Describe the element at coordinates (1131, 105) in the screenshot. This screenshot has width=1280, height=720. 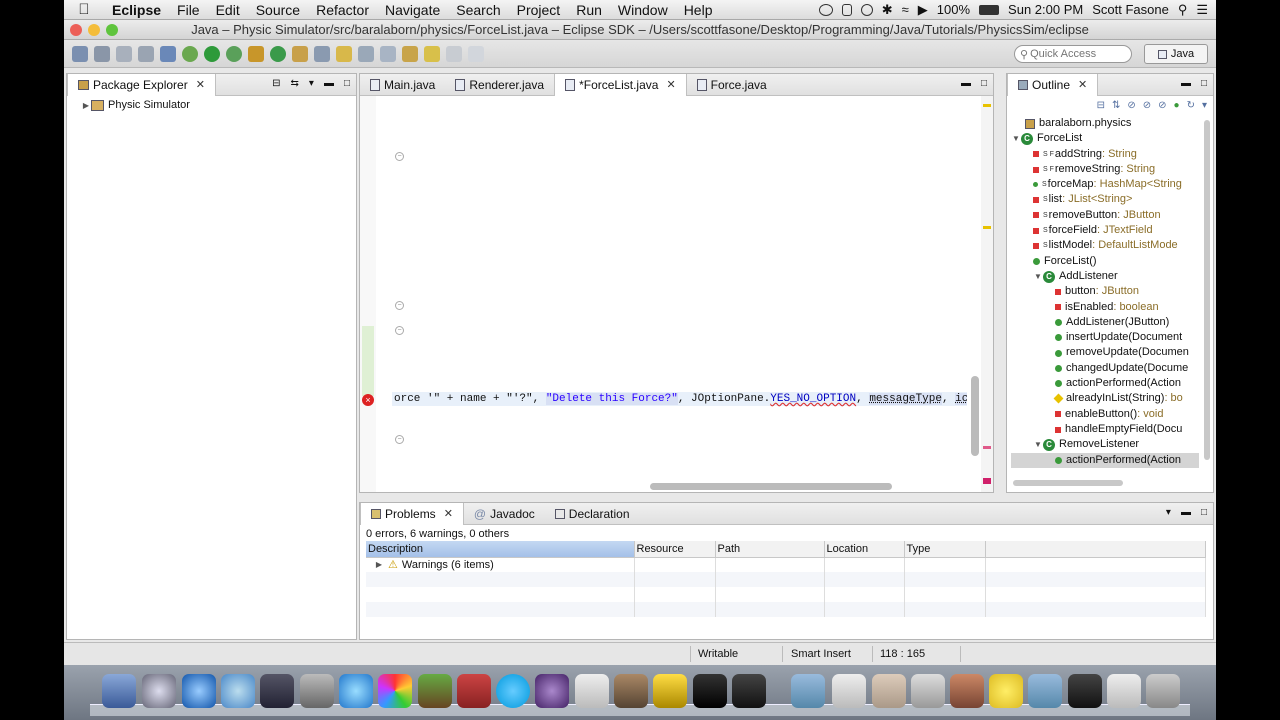
I see `hide-fields-icon: ⊘` at that location.